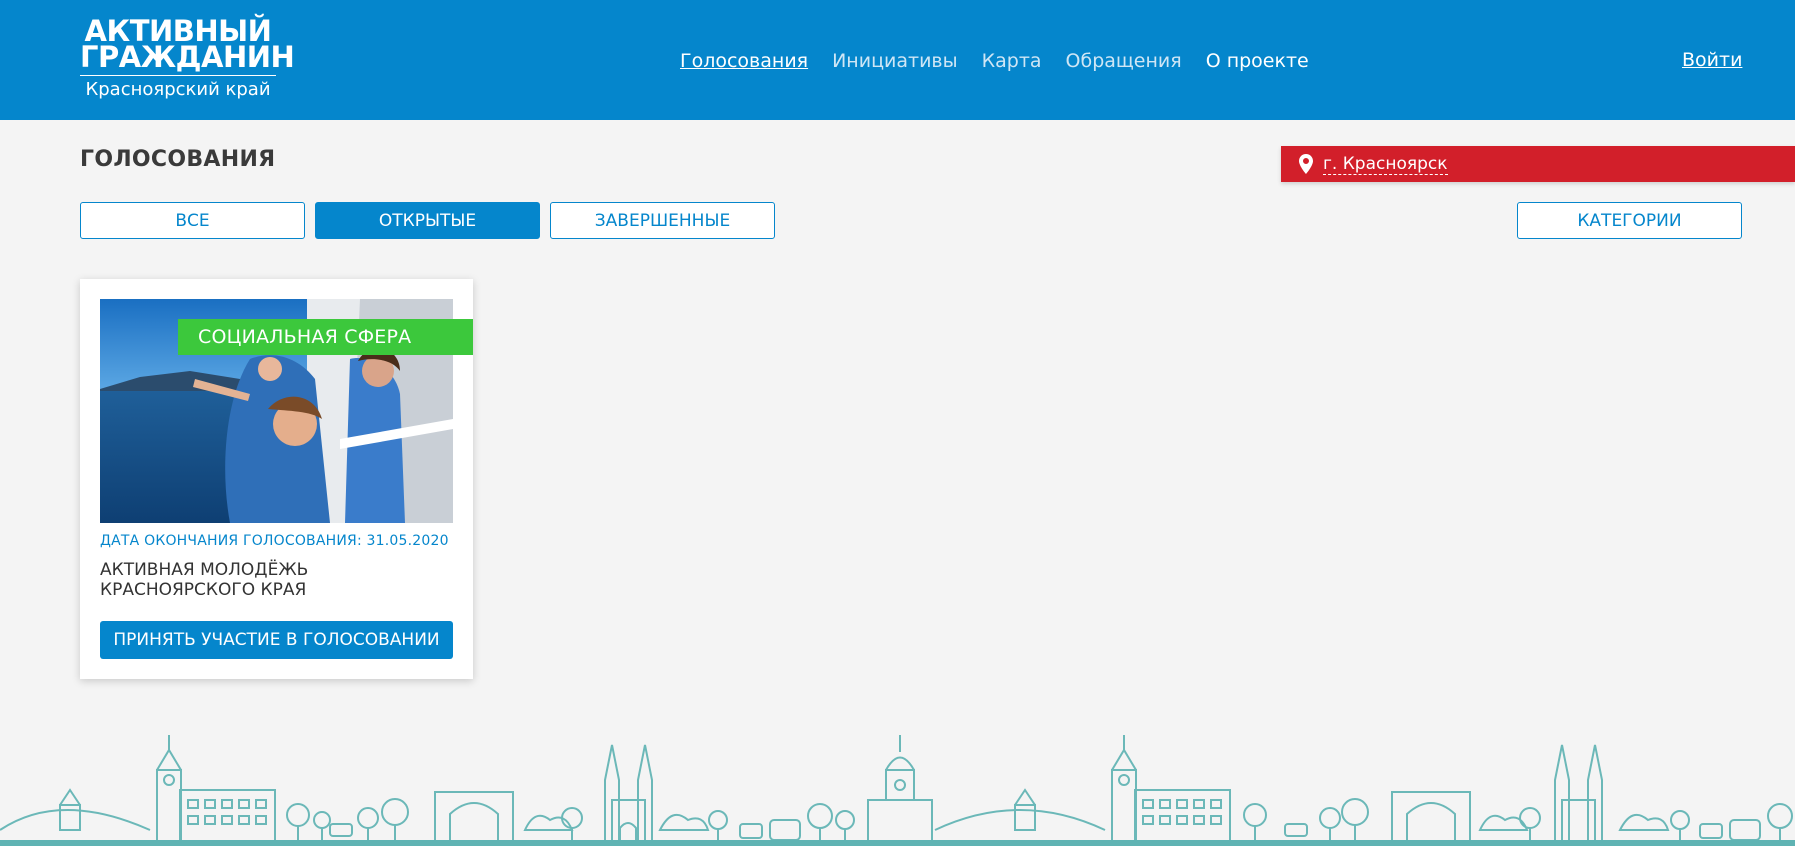 The height and width of the screenshot is (846, 1795). I want to click on poll-end-date: ДАТА ОКОНЧАНИЯ ГОЛОСОВАНИЯ: 31.05.2020, so click(274, 541).